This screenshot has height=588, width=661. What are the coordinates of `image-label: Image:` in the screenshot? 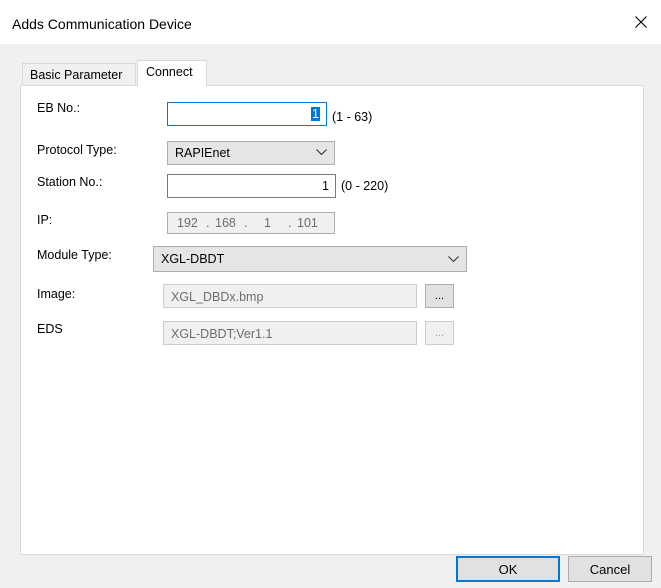 It's located at (56, 294).